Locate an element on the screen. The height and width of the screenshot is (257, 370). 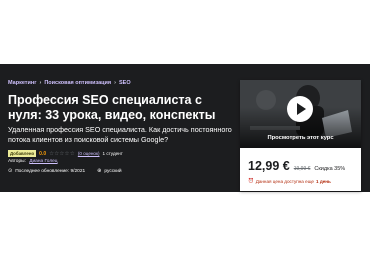
course-preview: Просмотреть этот курс is located at coordinates (300, 114).